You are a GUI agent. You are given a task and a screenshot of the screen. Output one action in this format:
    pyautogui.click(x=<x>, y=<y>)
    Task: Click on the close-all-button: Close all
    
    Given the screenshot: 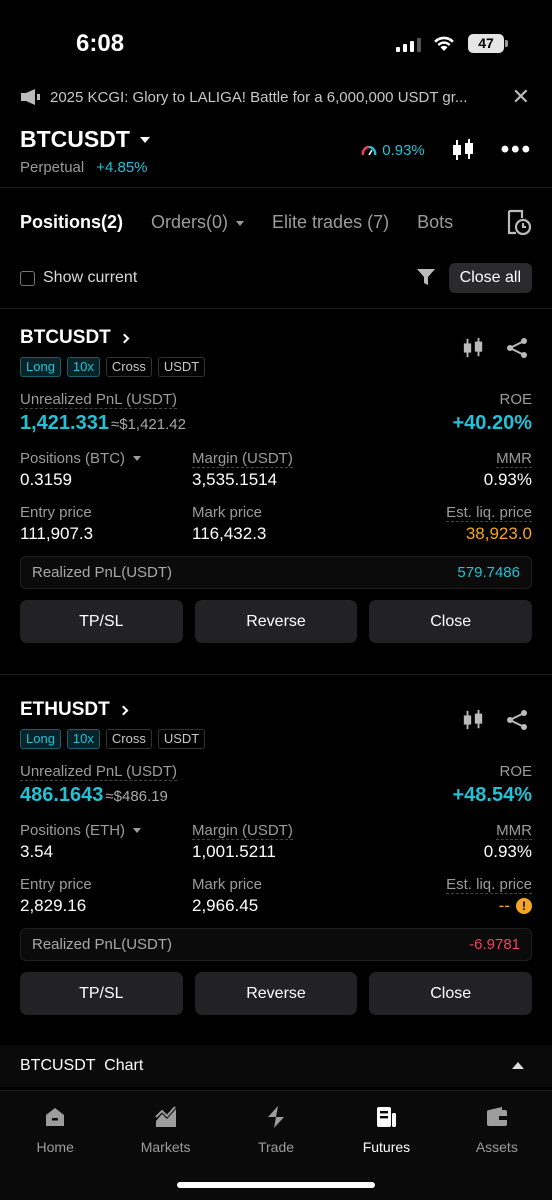 What is the action you would take?
    pyautogui.click(x=490, y=278)
    